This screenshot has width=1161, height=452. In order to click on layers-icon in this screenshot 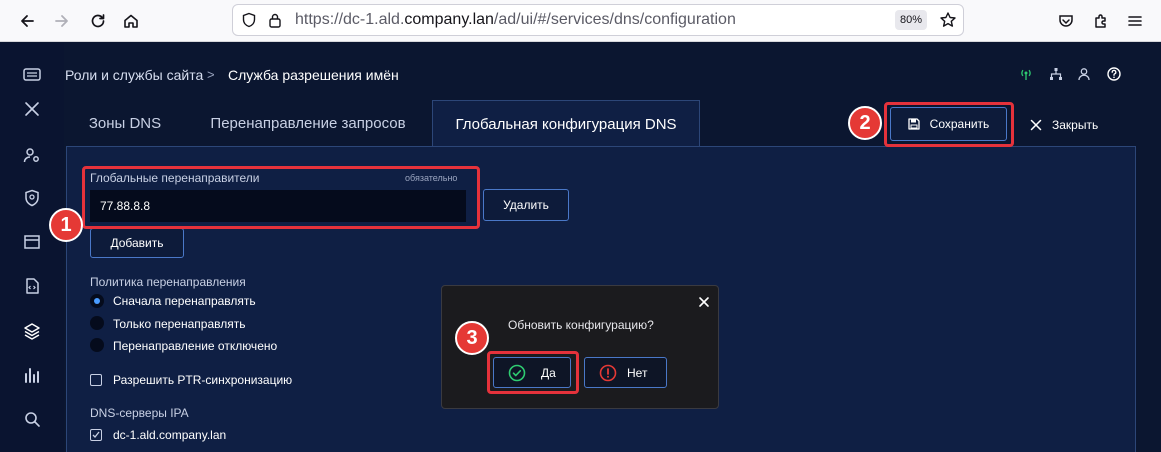, I will do `click(32, 331)`.